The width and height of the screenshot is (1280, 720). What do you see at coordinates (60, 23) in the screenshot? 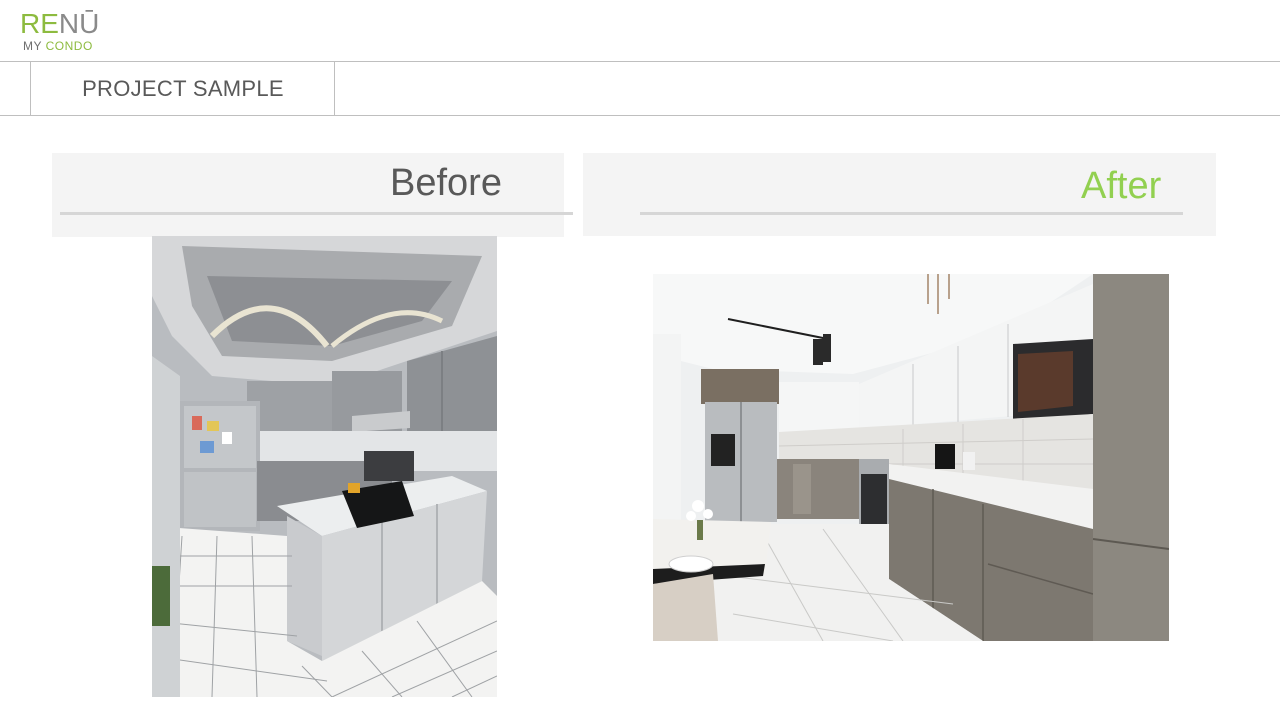
I see `logo-wordmark: RENŪ` at bounding box center [60, 23].